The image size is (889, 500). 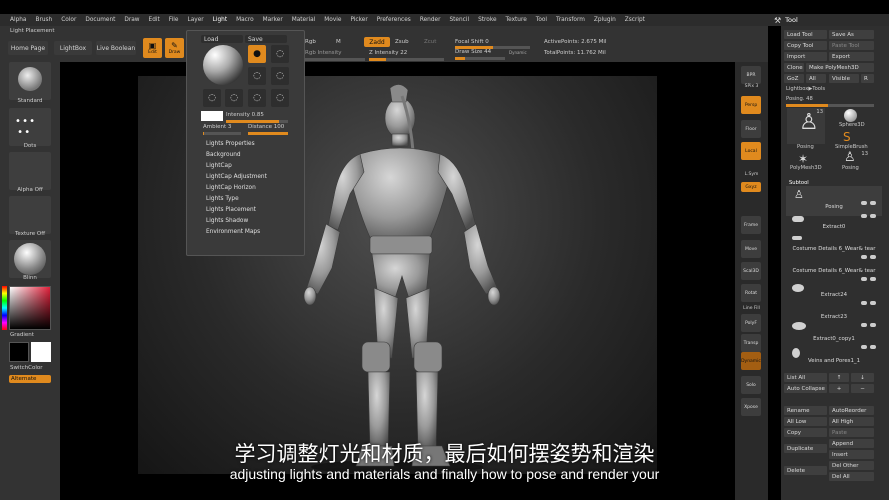 I want to click on menu-marker: Marker, so click(x=273, y=20).